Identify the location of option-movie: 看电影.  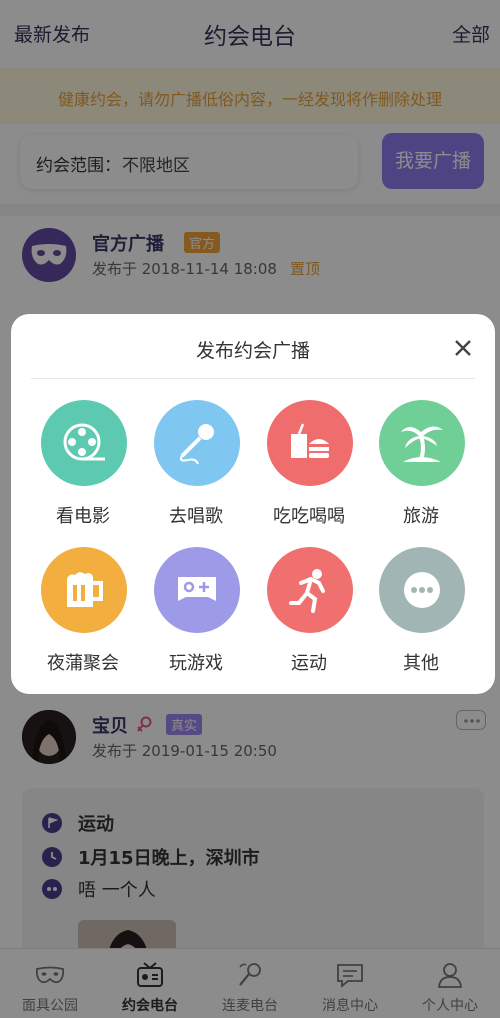
(83, 465).